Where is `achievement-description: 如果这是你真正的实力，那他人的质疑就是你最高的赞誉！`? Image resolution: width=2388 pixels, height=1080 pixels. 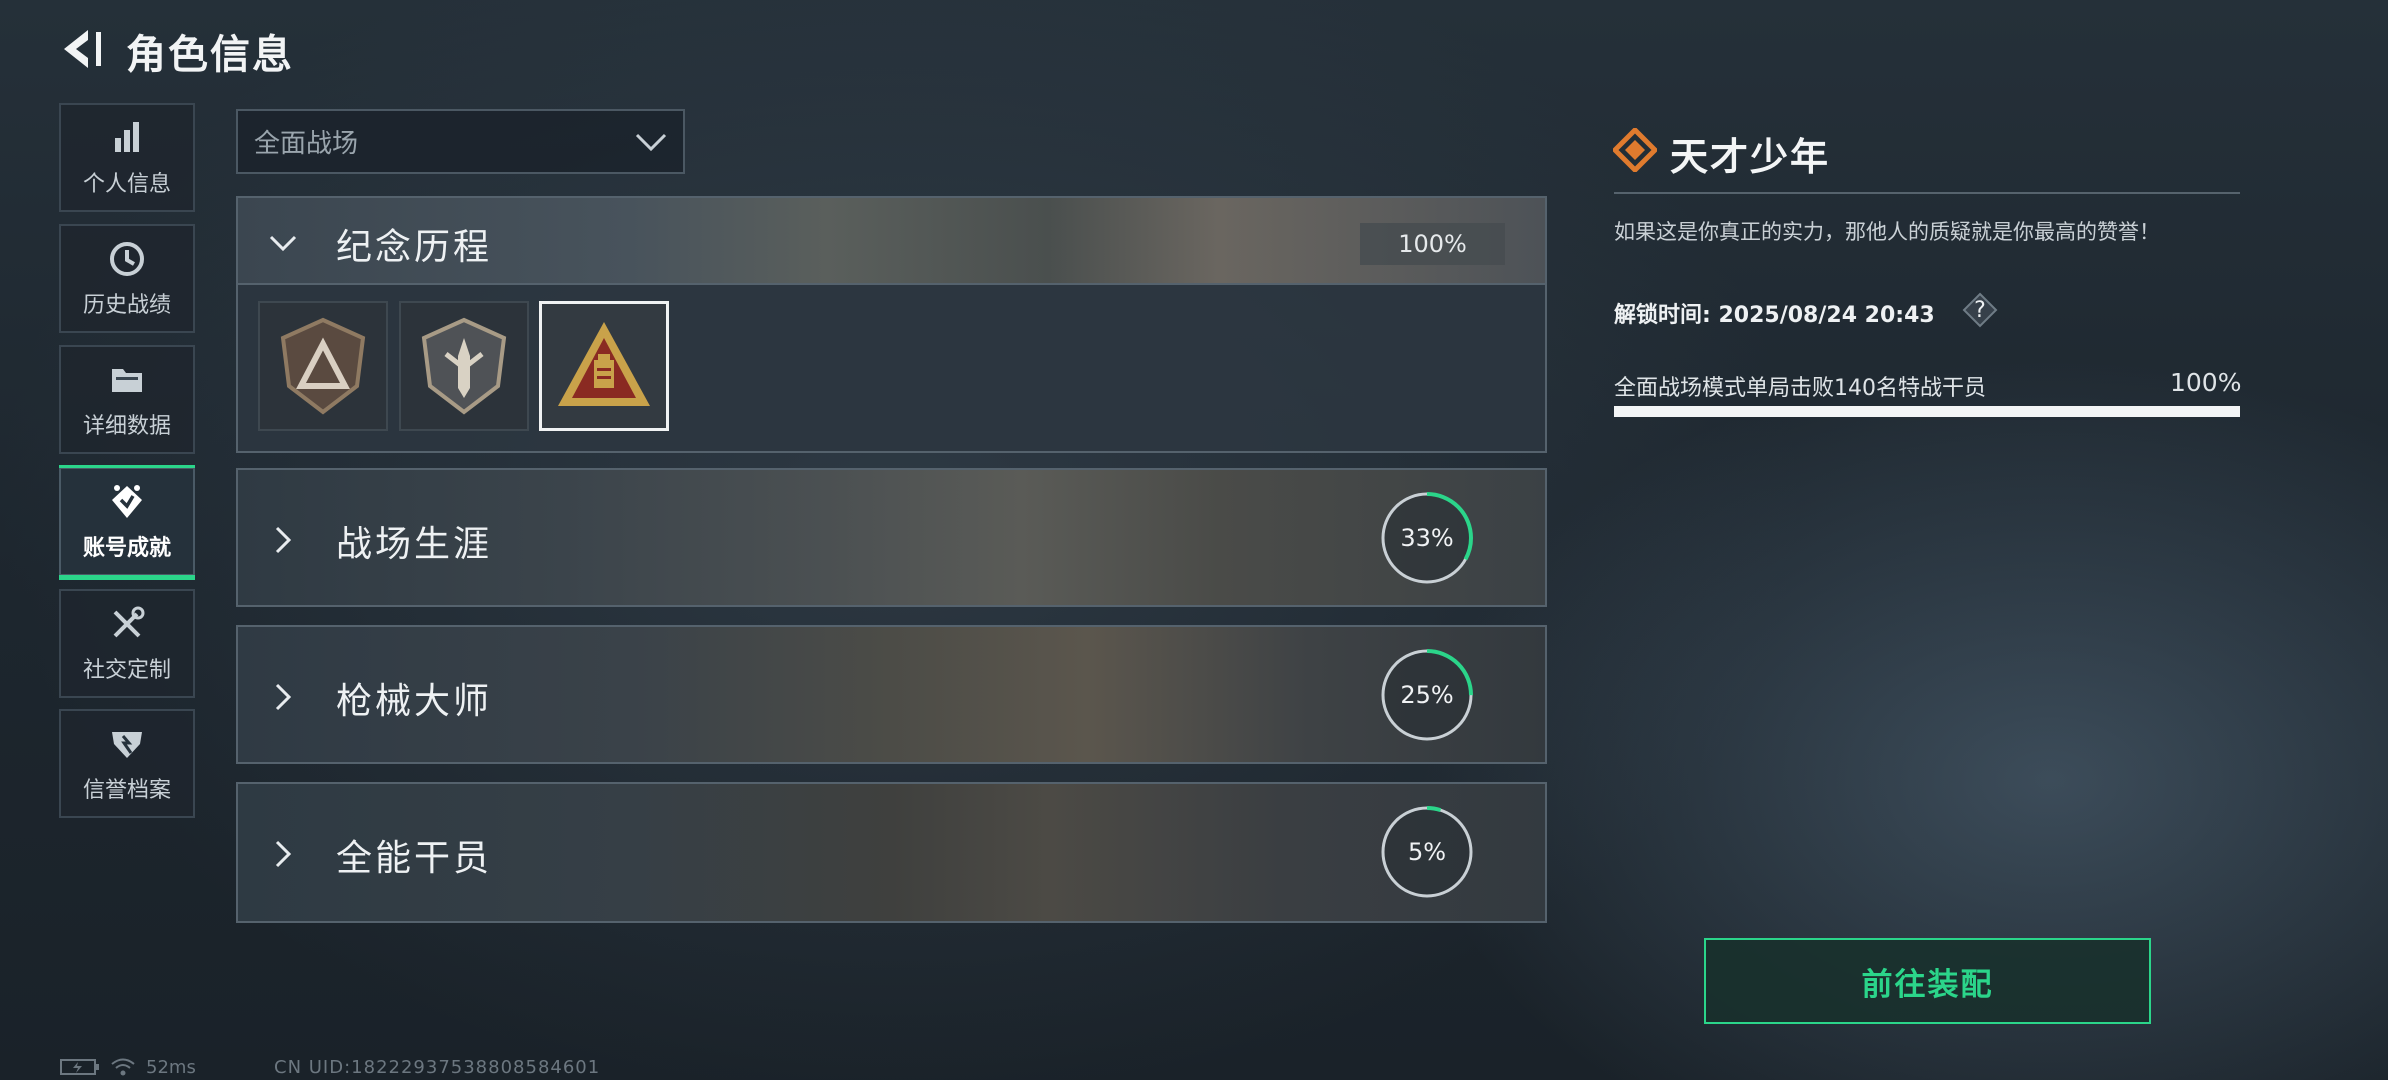
achievement-description: 如果这是你真正的实力，那他人的质疑就是你最高的赞誉！ is located at coordinates (1887, 232).